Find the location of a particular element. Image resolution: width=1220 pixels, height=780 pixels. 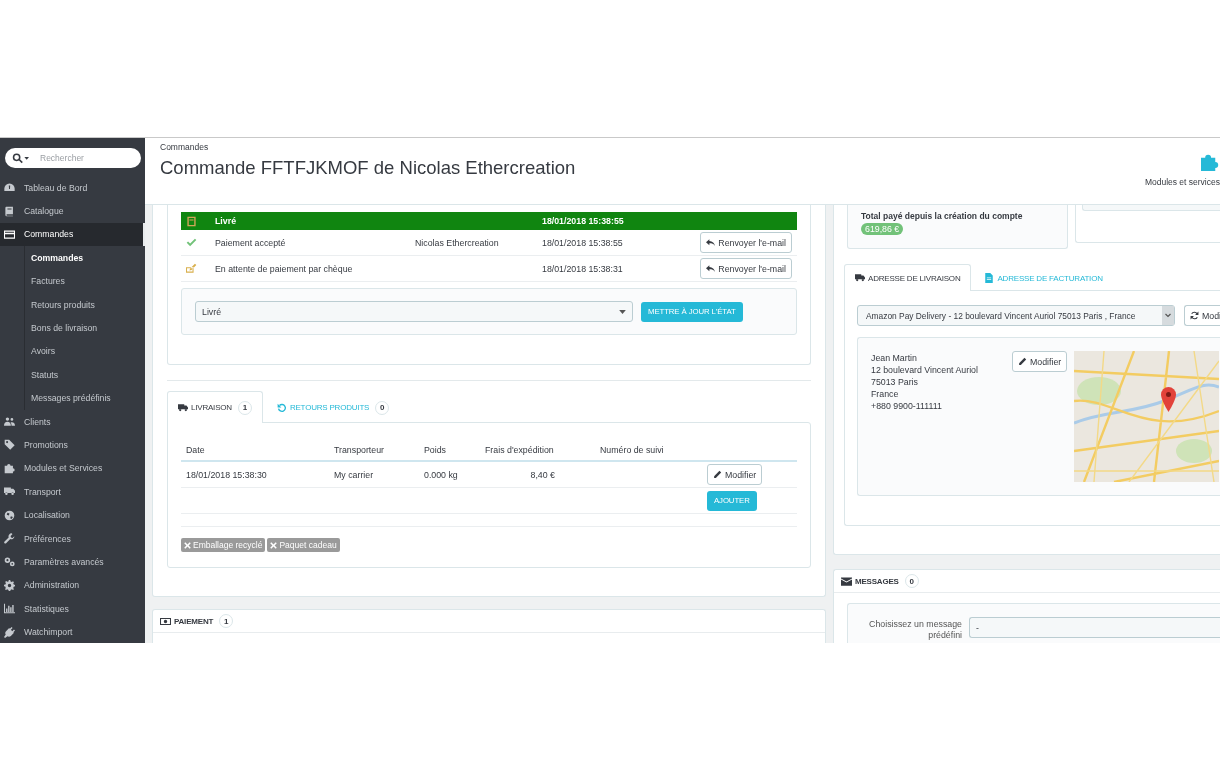

search-icon is located at coordinates (20, 158).